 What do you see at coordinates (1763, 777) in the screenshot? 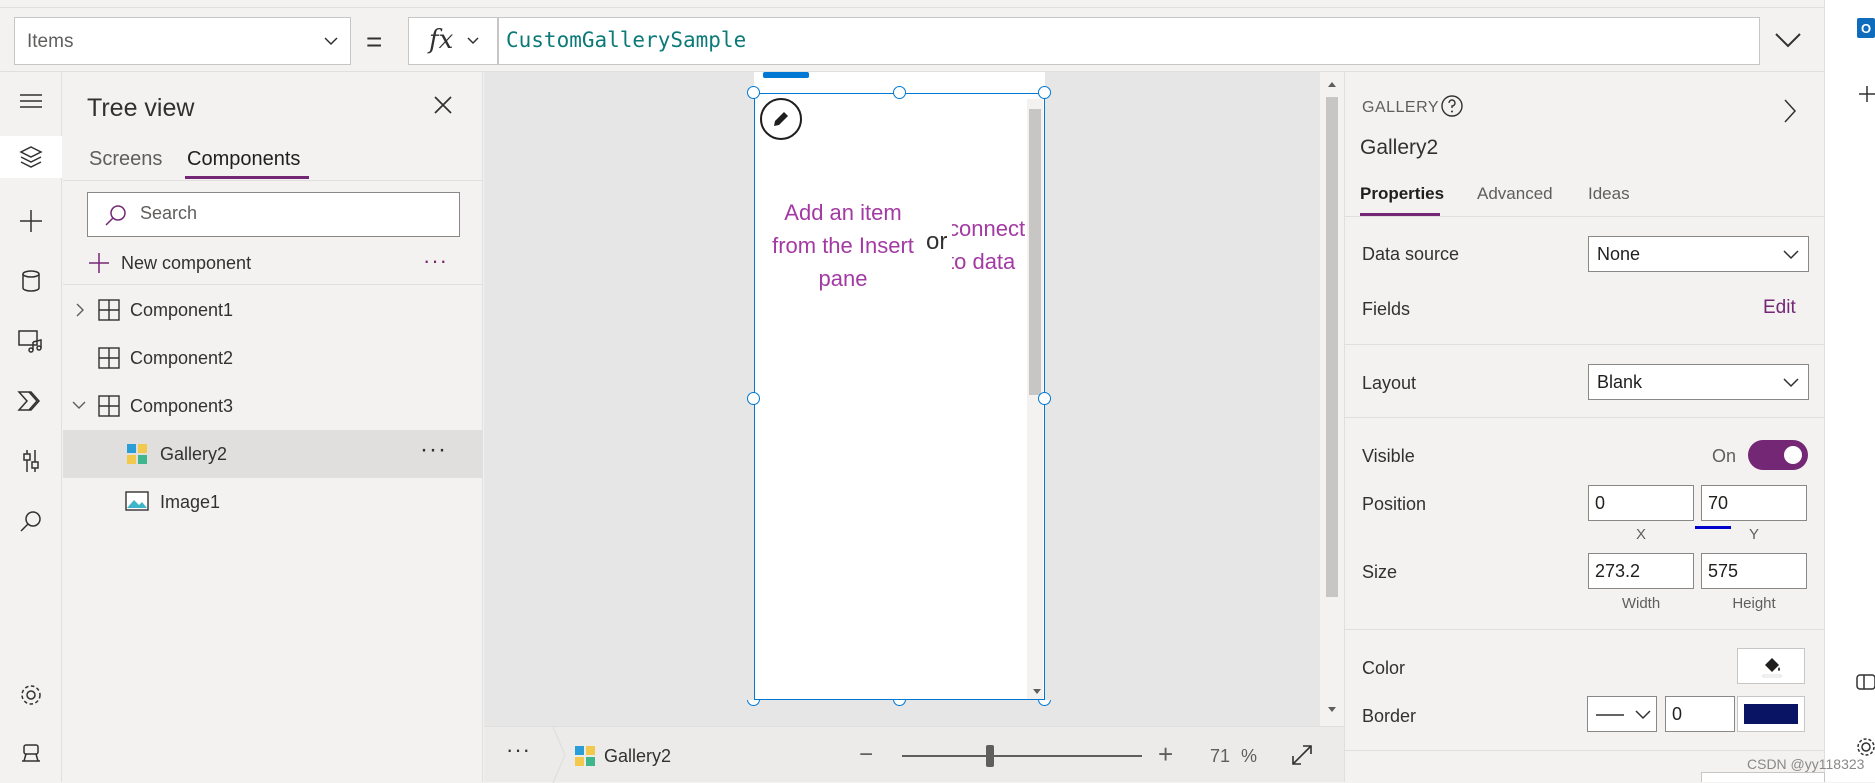
I see `next-section-box` at bounding box center [1763, 777].